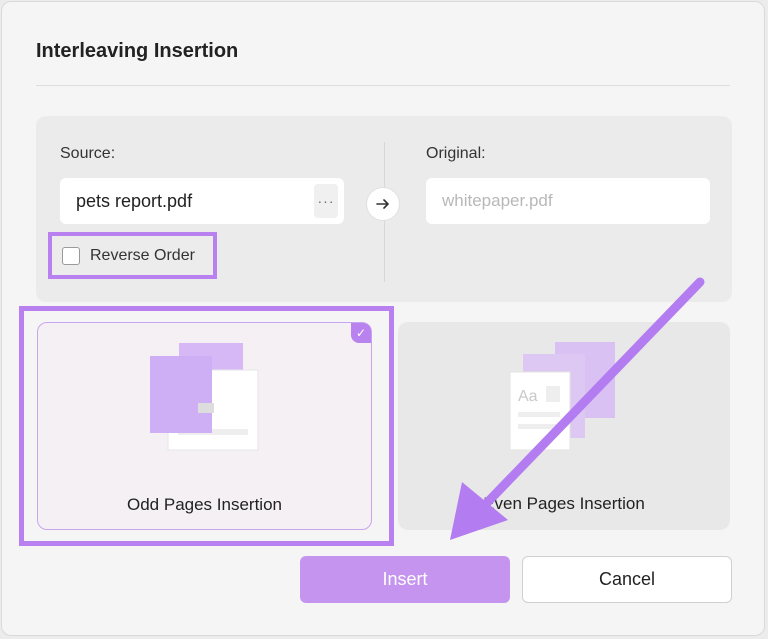 This screenshot has width=768, height=639. I want to click on even-pages-card: Aa Even Pages Insertion, so click(564, 426).